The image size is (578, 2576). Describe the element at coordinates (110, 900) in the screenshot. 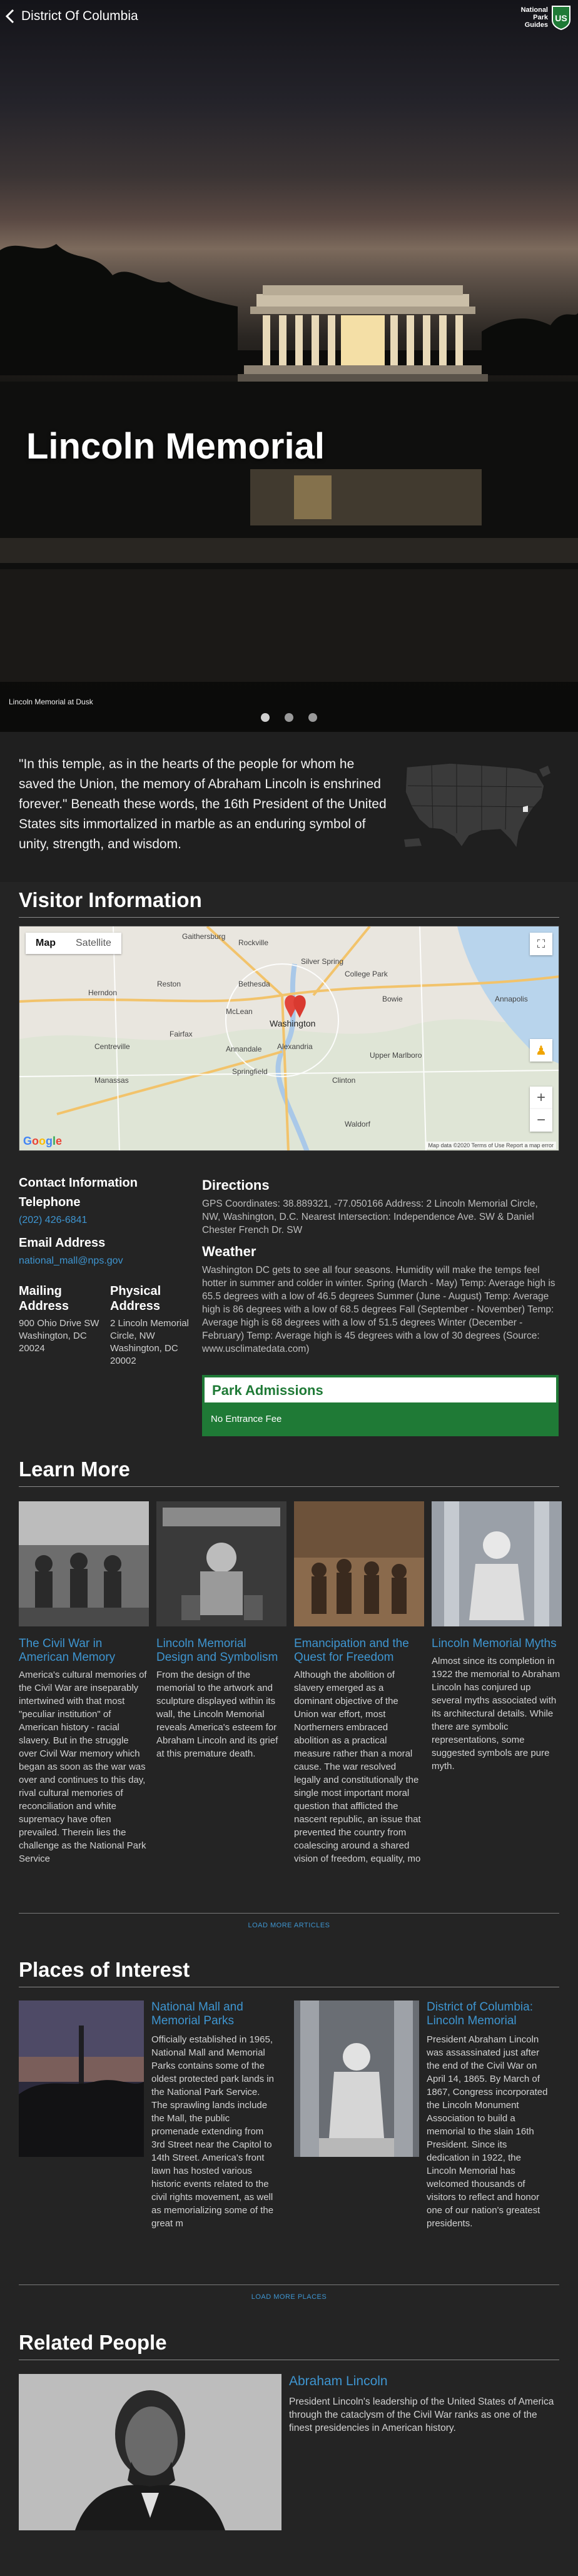

I see `visitor-info-title: Visitor Information` at that location.